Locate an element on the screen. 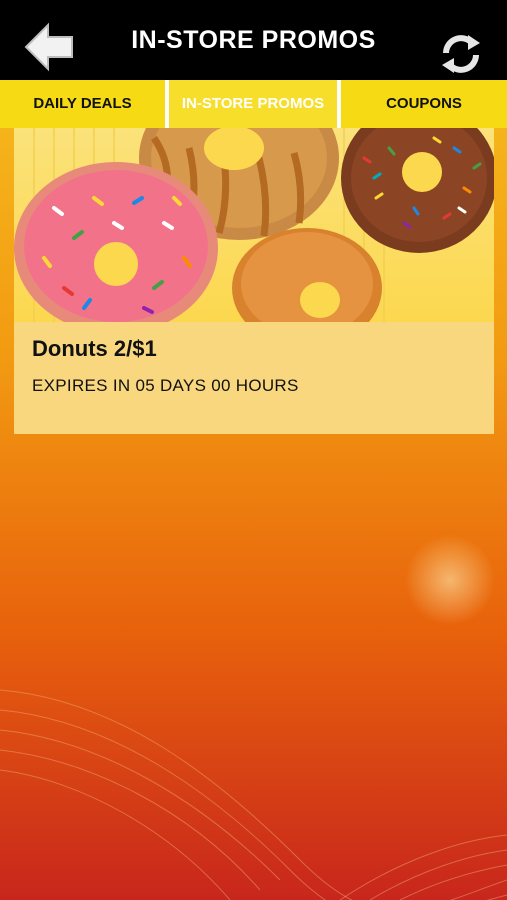  promo-title: Donuts 2/$1 is located at coordinates (94, 348).